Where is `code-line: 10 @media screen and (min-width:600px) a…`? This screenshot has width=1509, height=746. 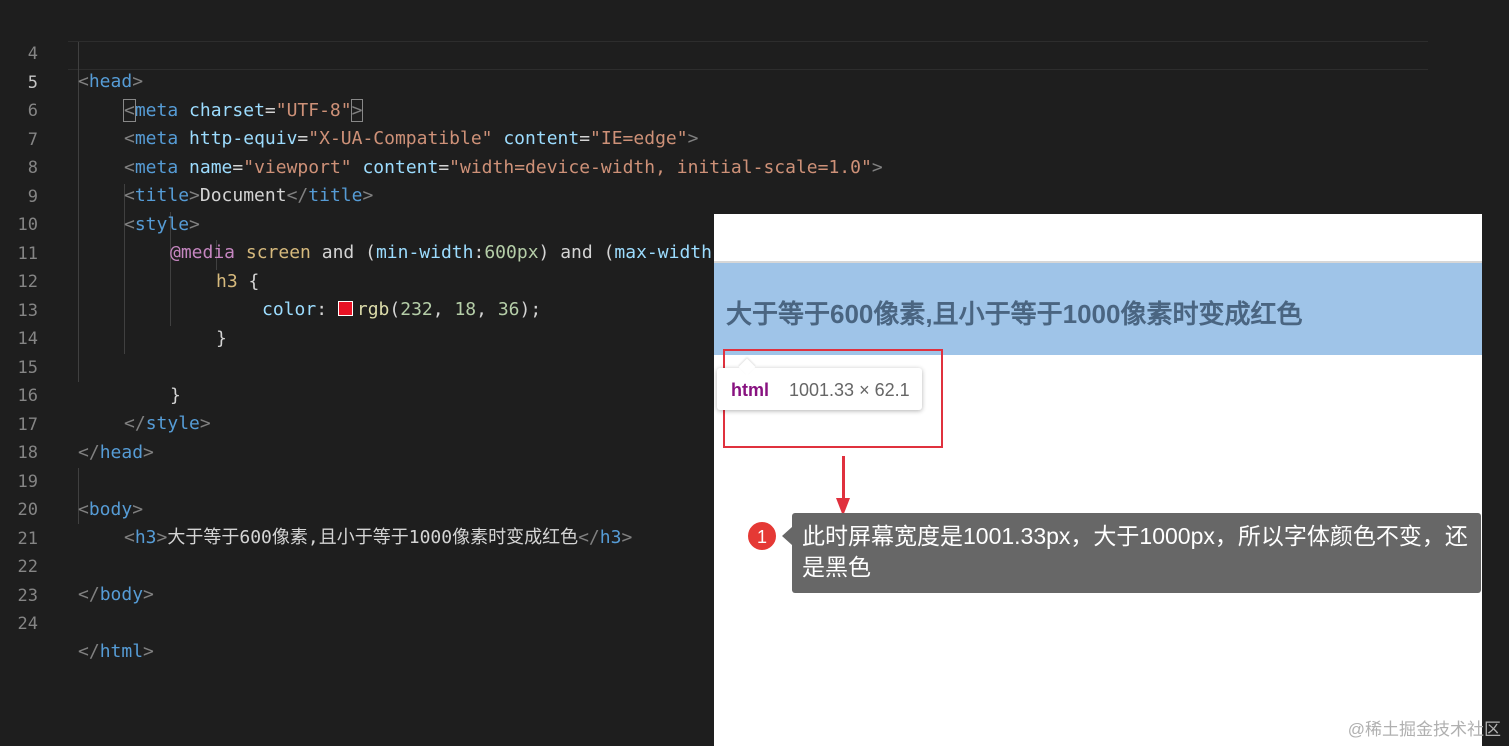
code-line: 10 @media screen and (min-width:600px) a… is located at coordinates (410, 223).